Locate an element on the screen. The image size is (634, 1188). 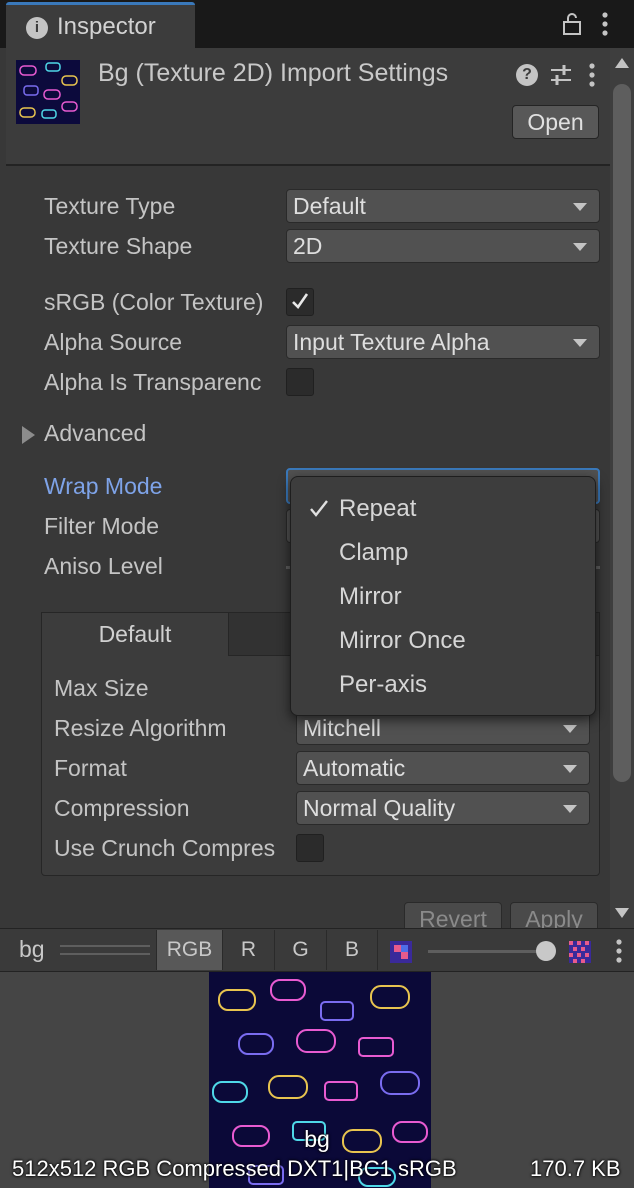
srgb-label: sRGB (Color Texture) is located at coordinates (154, 302).